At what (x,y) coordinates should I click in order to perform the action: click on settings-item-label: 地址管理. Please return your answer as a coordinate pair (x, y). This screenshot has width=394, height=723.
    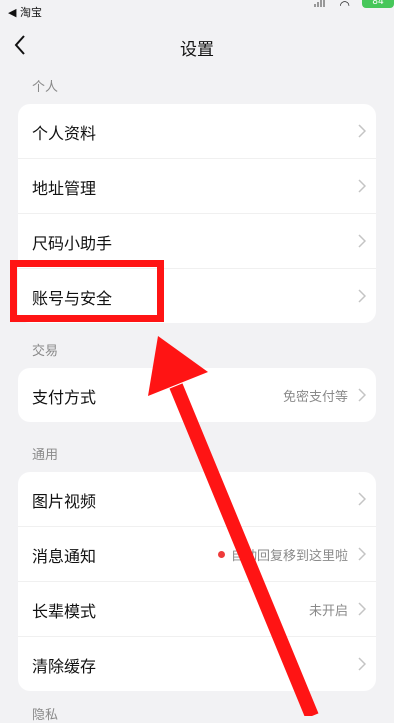
    Looking at the image, I should click on (64, 188).